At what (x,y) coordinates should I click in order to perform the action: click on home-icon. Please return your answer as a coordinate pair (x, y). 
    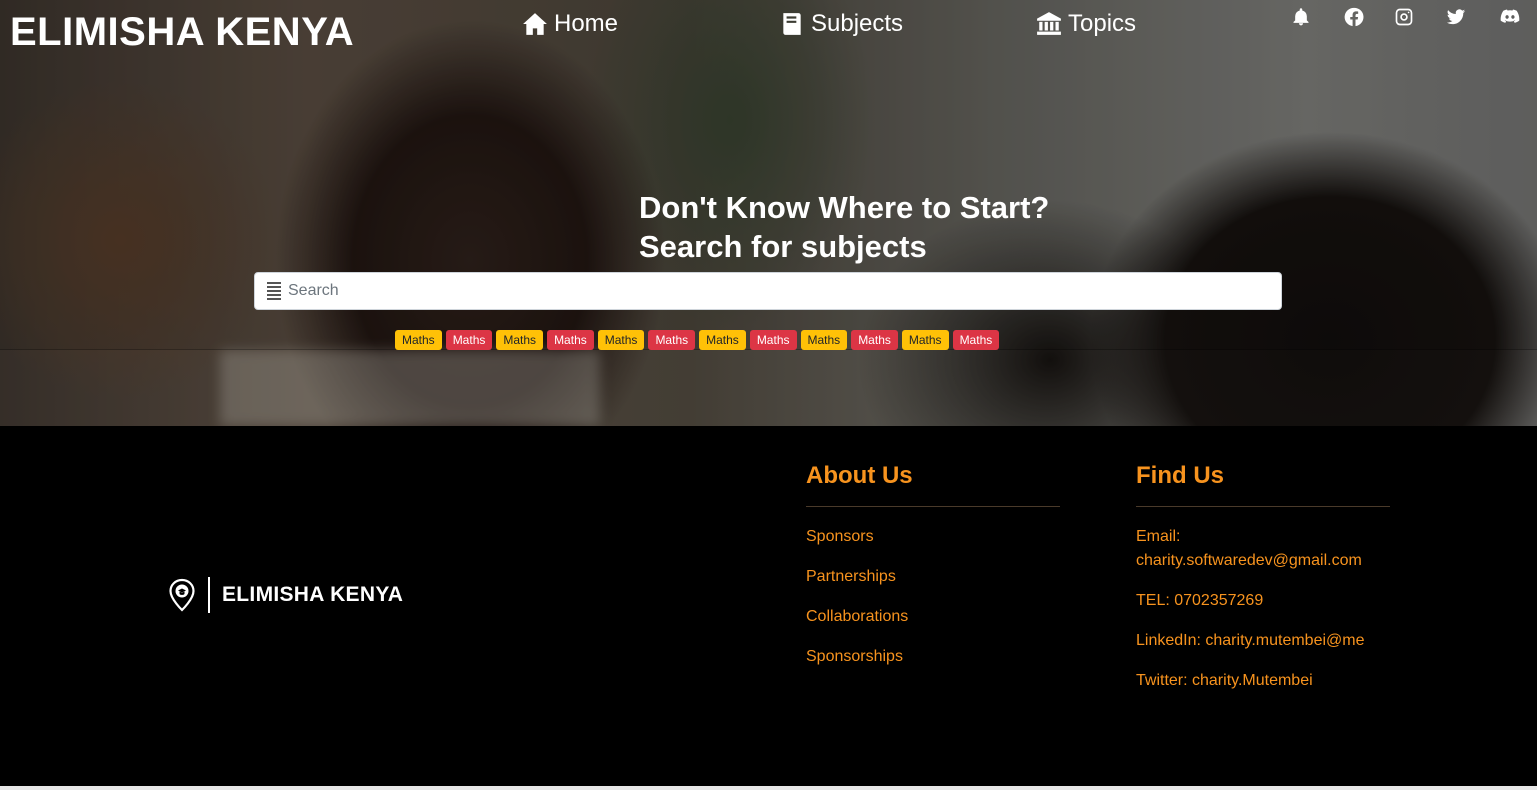
    Looking at the image, I should click on (535, 24).